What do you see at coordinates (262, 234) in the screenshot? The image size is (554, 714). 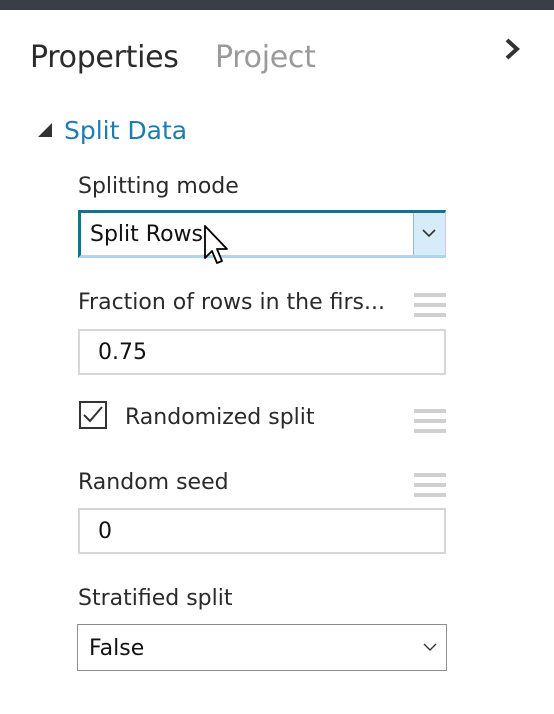 I see `splitting-mode-dropdown: Split Rows` at bounding box center [262, 234].